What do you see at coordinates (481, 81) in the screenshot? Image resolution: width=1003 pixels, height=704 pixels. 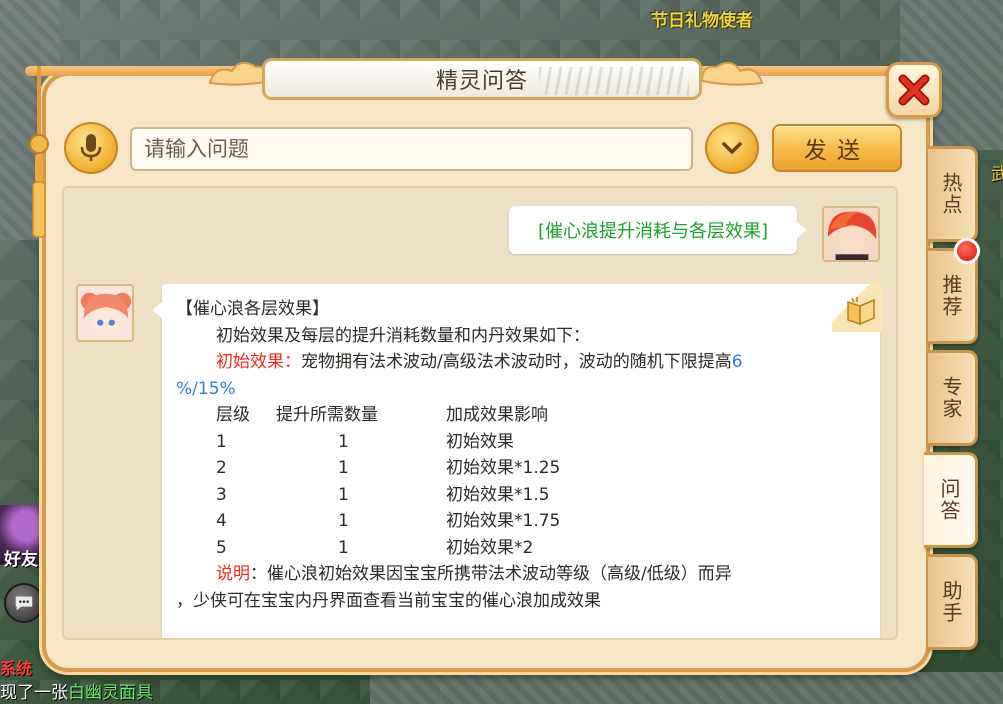 I see `dialog-title: 精灵问答` at bounding box center [481, 81].